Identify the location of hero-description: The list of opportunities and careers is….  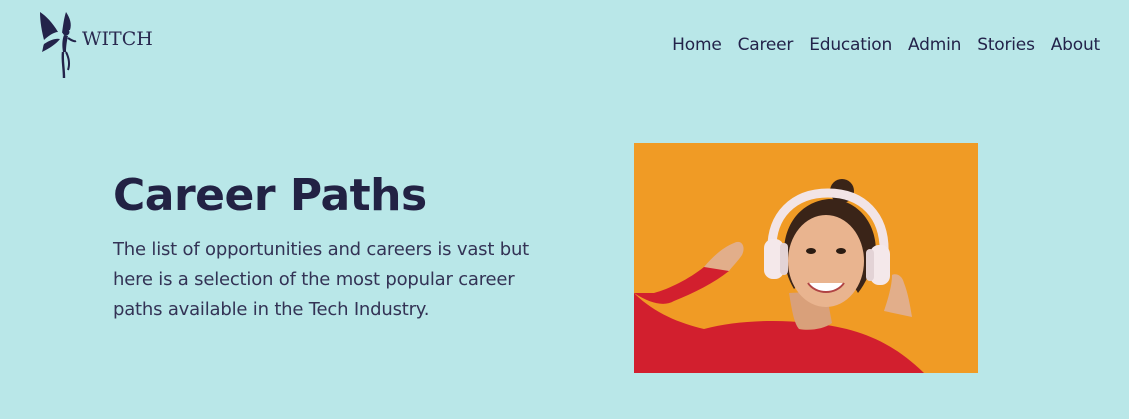
(321, 279).